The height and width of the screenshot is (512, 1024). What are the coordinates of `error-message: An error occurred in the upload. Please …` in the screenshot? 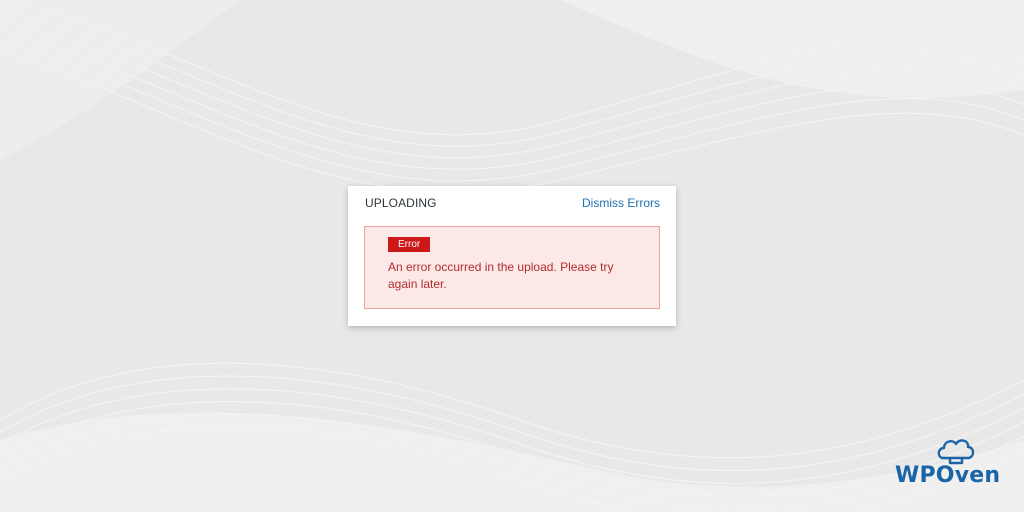 It's located at (501, 275).